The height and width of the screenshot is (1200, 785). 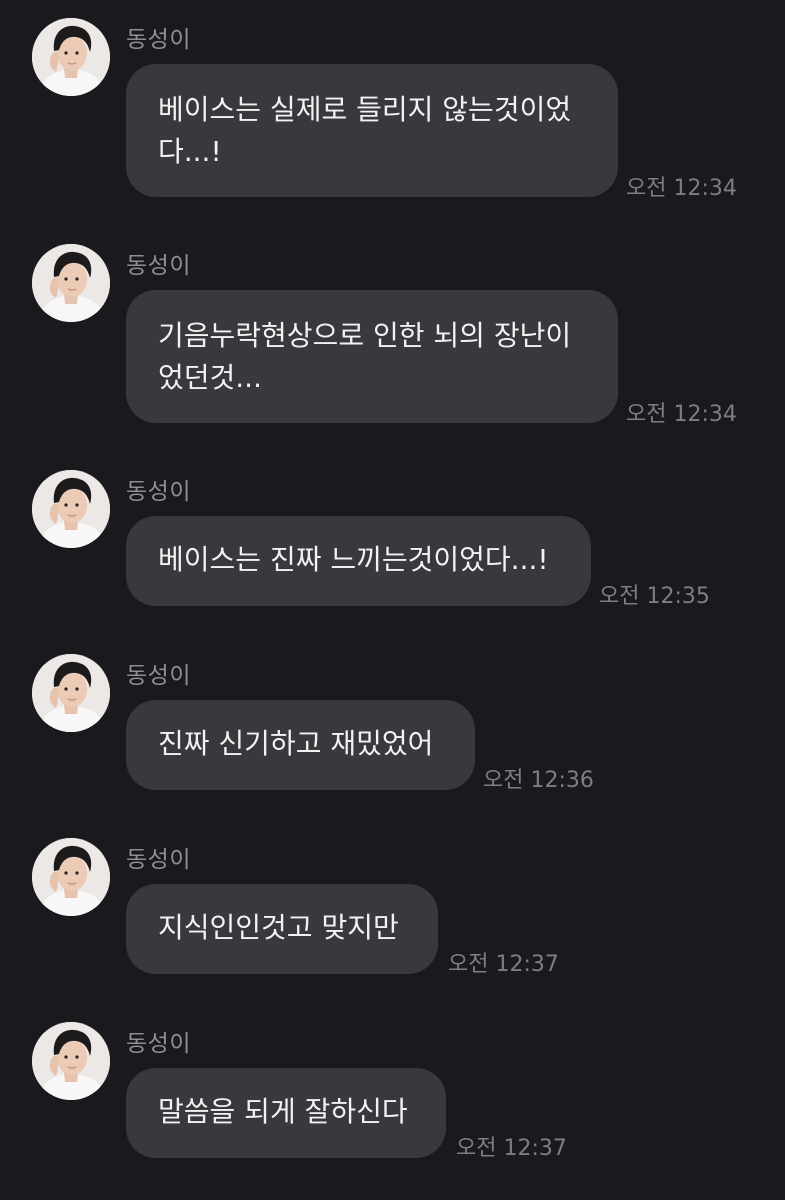 What do you see at coordinates (372, 130) in the screenshot?
I see `message-bubble: 베이스는 실제로 들리지 않는것이었 다...!` at bounding box center [372, 130].